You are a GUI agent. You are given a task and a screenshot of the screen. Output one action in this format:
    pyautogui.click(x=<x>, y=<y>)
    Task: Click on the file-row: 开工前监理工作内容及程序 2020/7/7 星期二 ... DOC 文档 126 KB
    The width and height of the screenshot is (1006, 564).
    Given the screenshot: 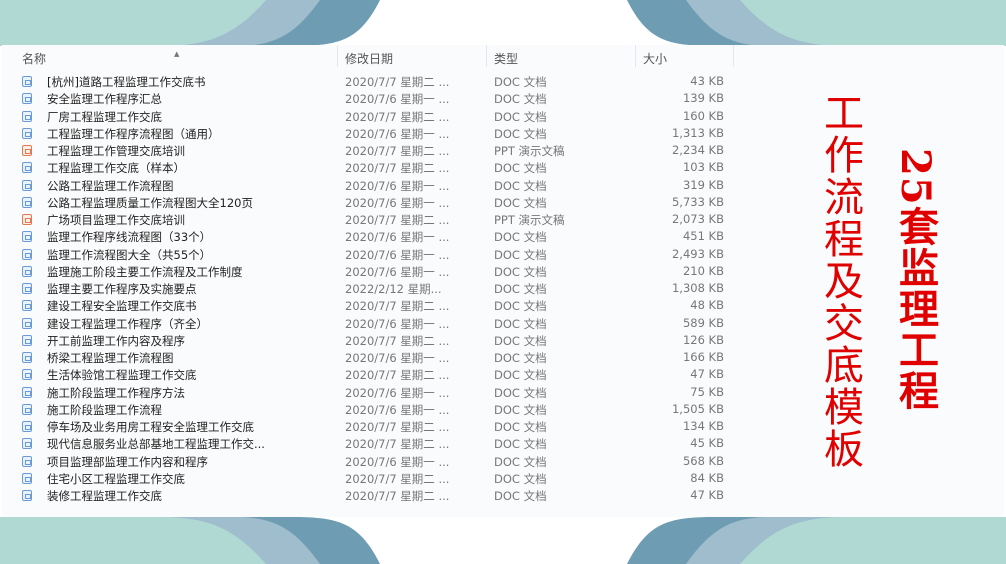 What is the action you would take?
    pyautogui.click(x=372, y=340)
    